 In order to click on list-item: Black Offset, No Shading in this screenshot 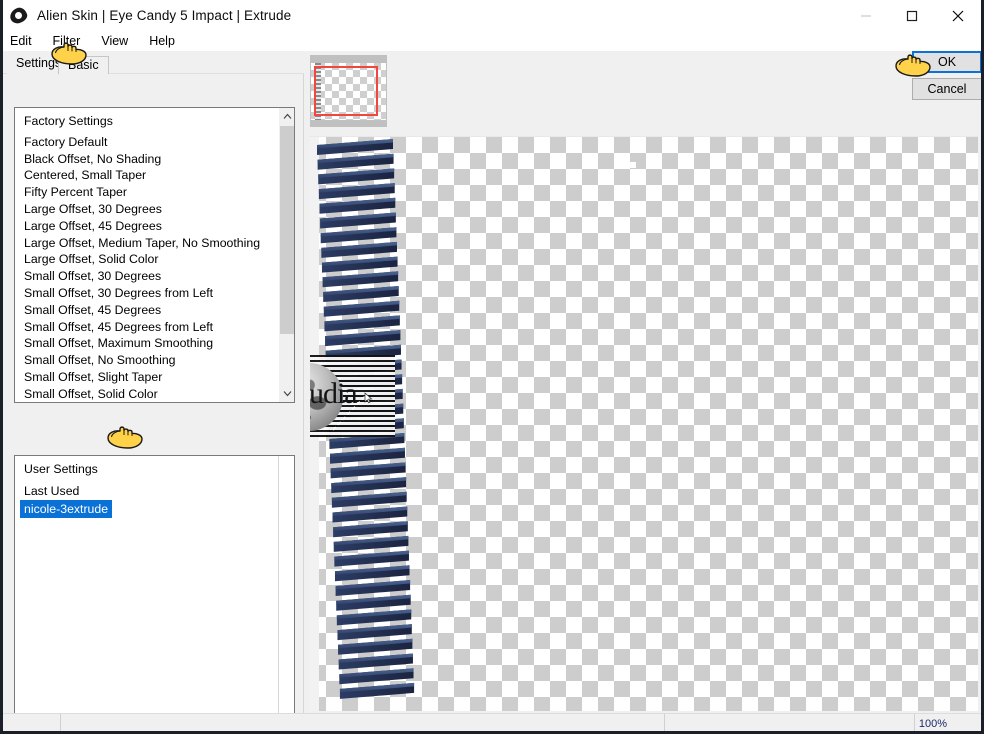, I will do `click(152, 159)`.